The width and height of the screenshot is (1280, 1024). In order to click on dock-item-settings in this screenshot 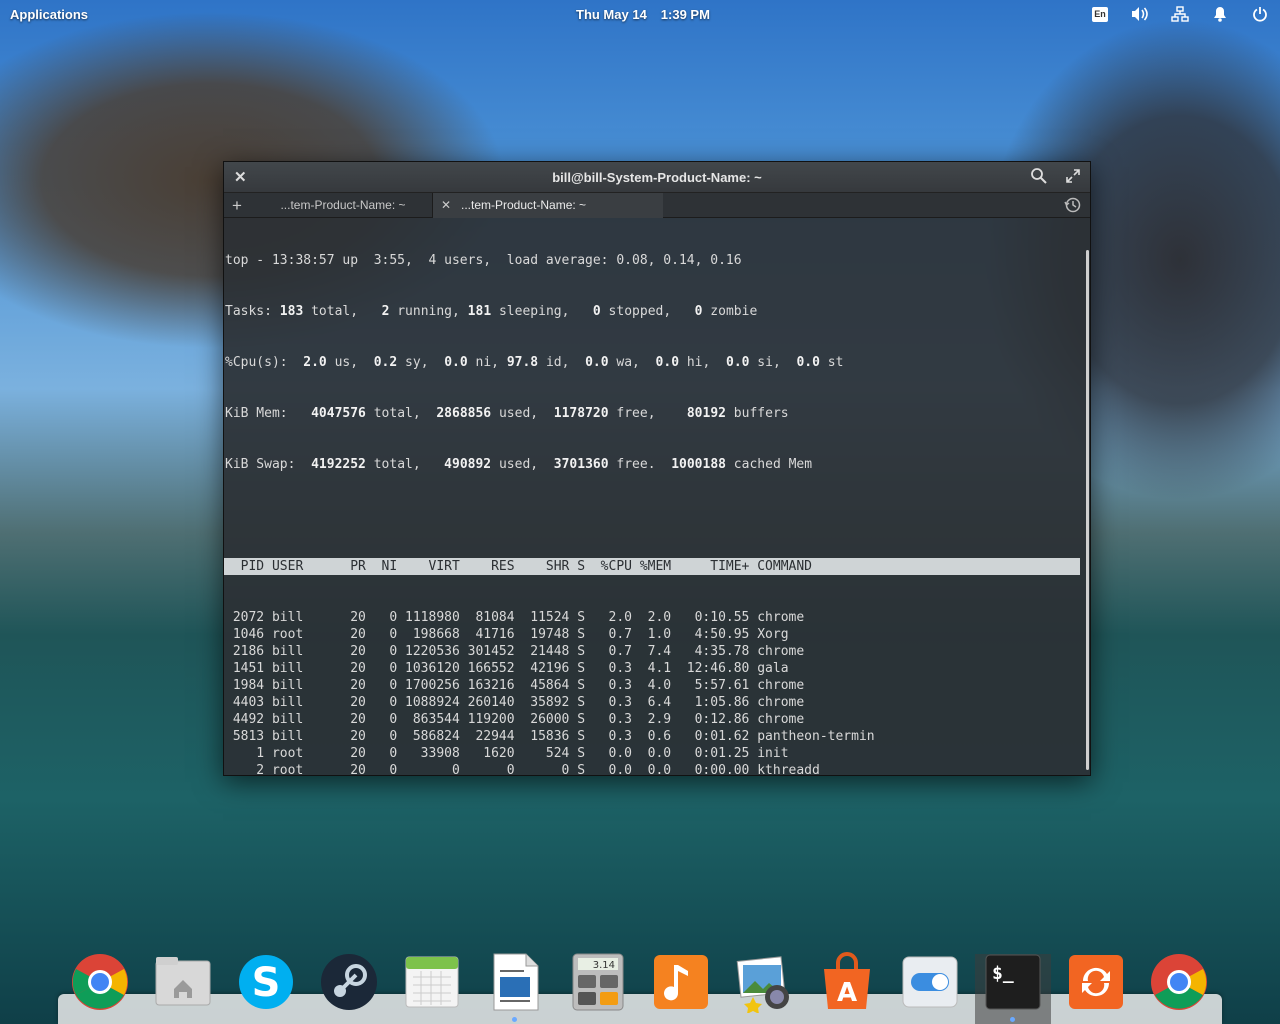, I will do `click(930, 982)`.